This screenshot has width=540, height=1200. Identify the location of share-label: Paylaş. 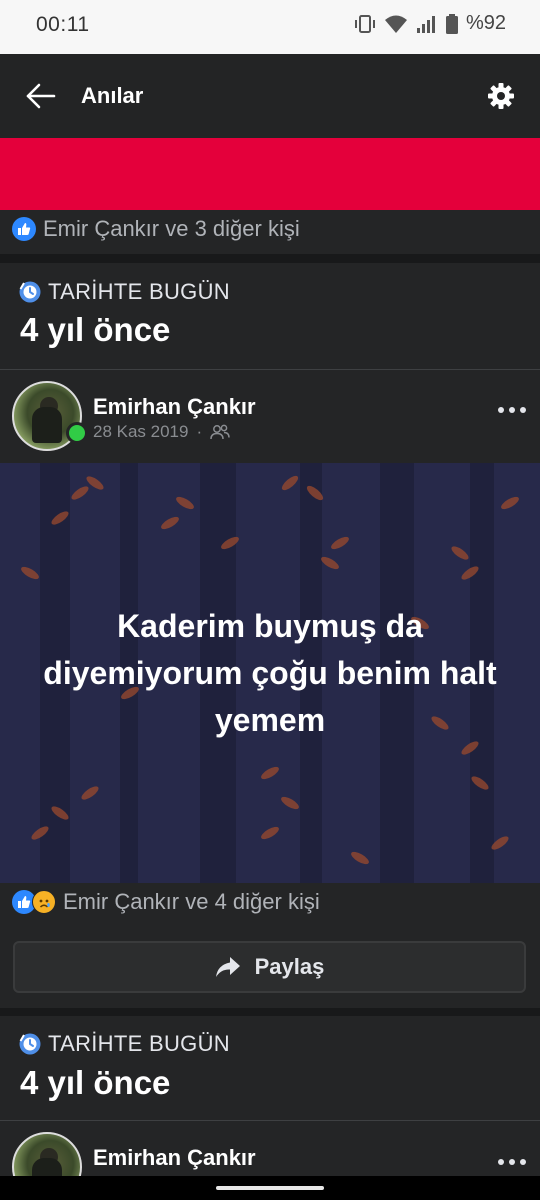
(289, 966).